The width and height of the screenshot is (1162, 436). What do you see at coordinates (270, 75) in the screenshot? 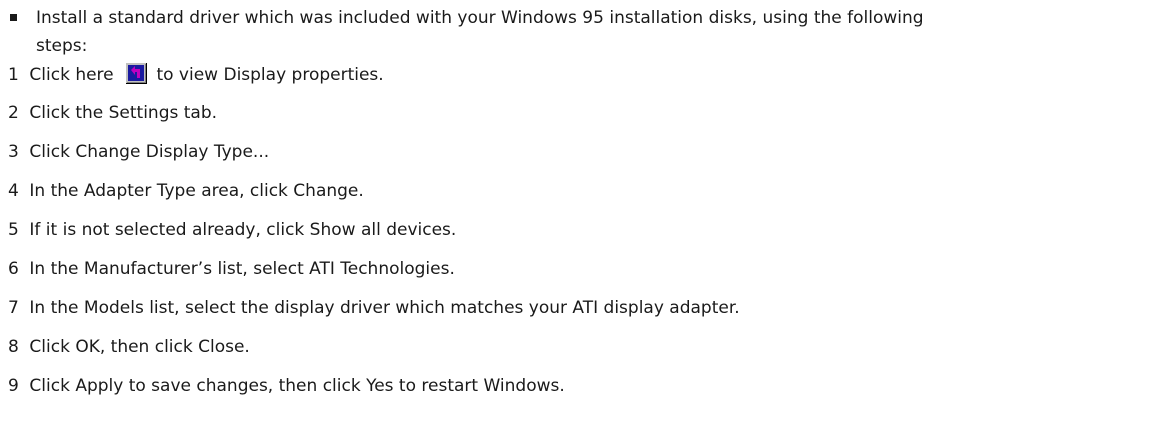
I see `step-text-after: to view Display properties.` at bounding box center [270, 75].